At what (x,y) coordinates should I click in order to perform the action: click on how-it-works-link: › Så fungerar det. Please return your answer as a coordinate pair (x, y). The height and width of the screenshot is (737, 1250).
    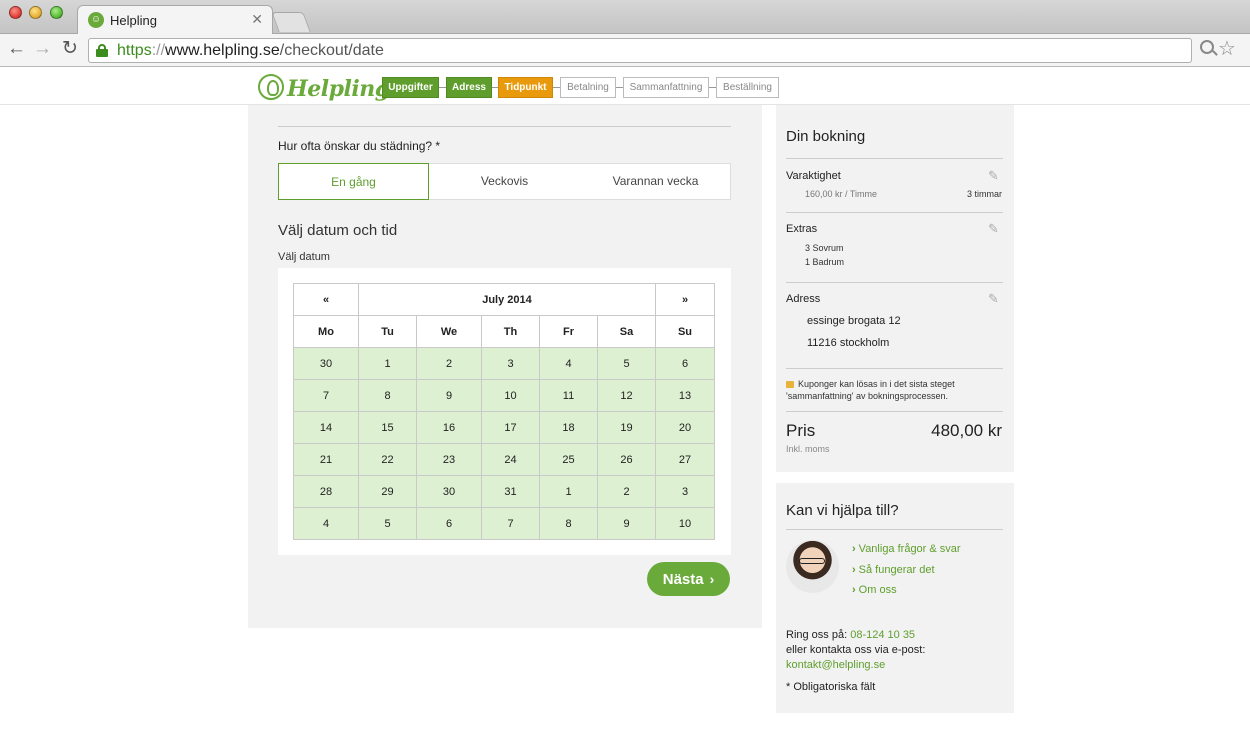
    Looking at the image, I should click on (893, 570).